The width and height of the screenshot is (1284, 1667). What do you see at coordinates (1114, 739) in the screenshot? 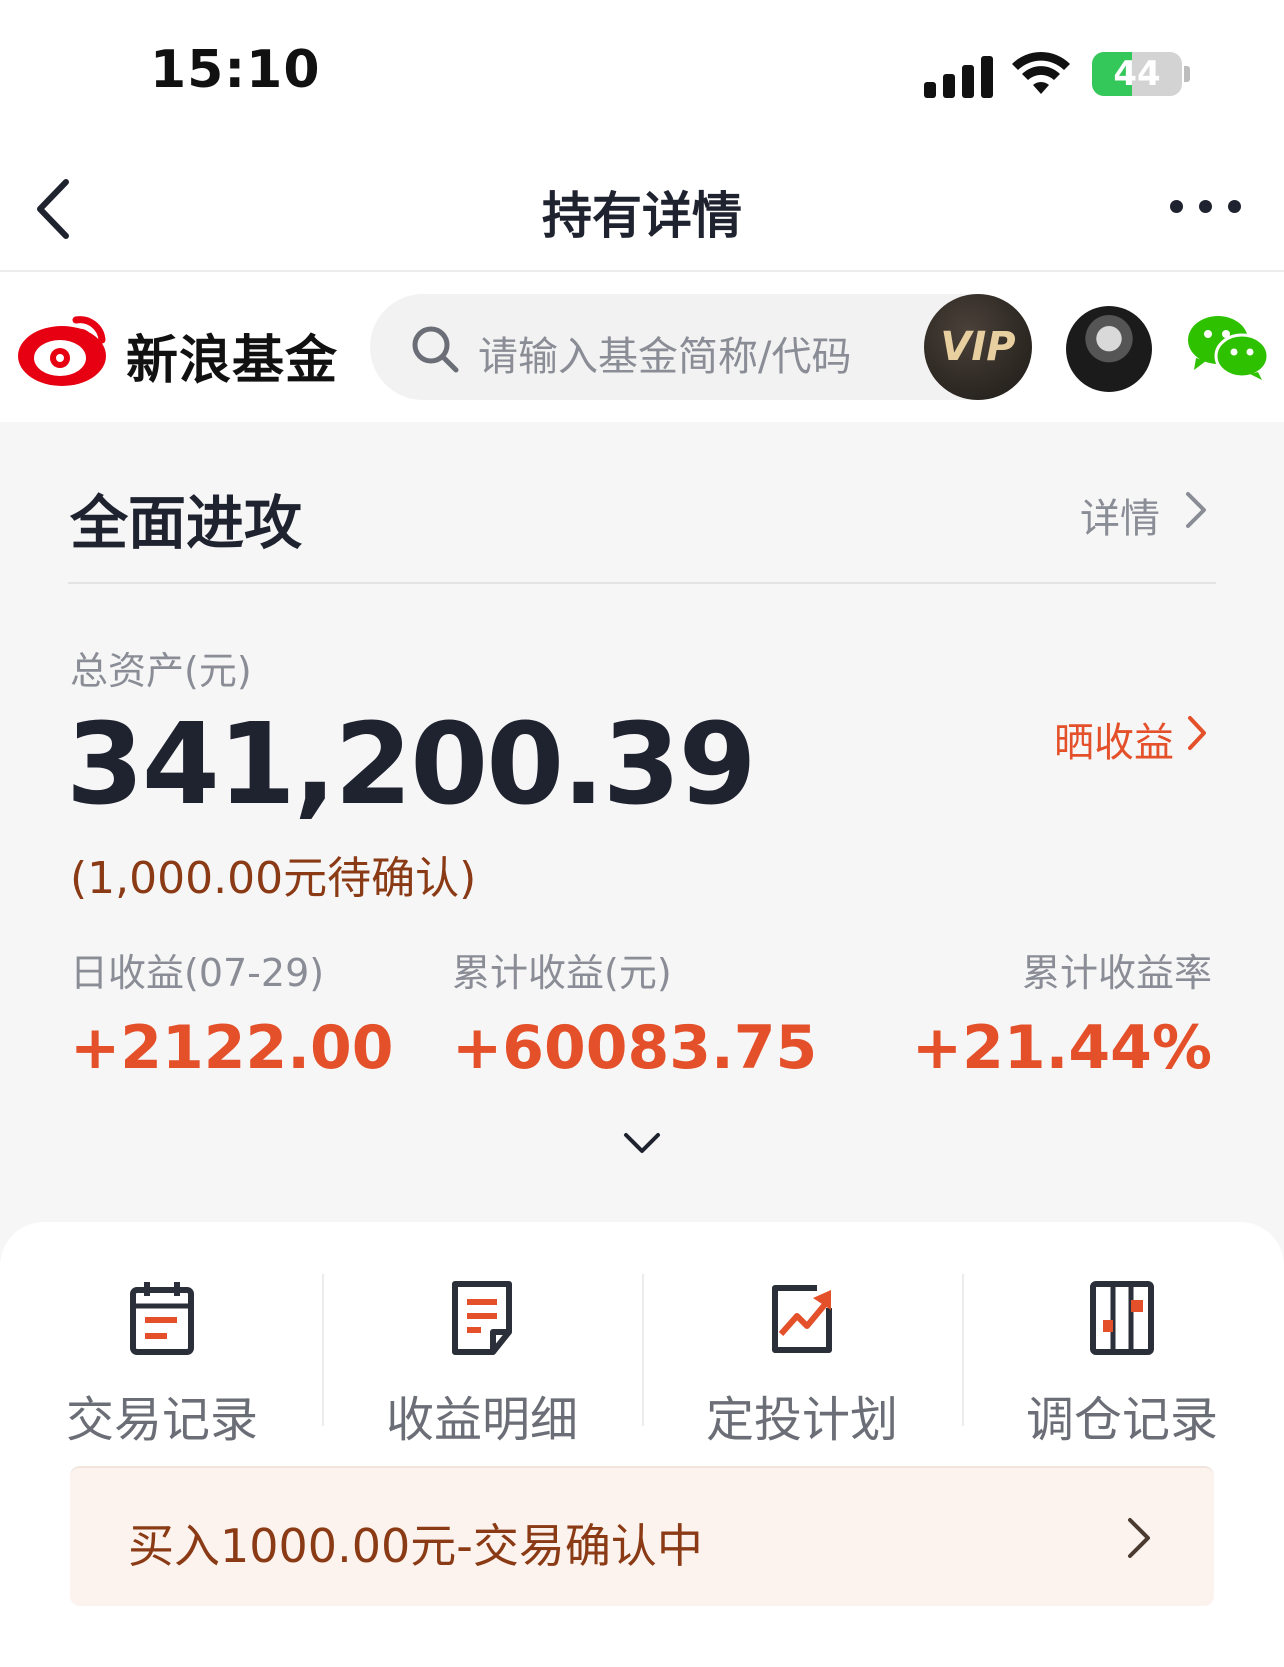
I see `share-earnings-link: 晒收益` at bounding box center [1114, 739].